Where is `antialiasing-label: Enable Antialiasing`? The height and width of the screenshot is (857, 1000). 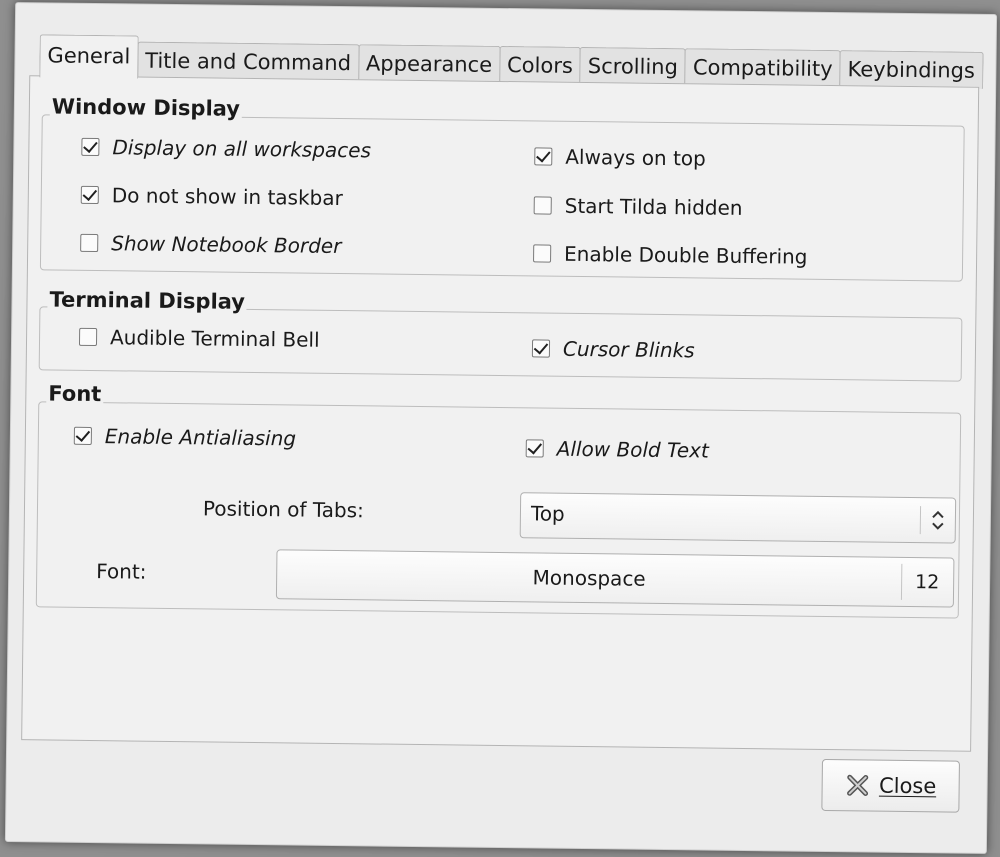
antialiasing-label: Enable Antialiasing is located at coordinates (200, 437).